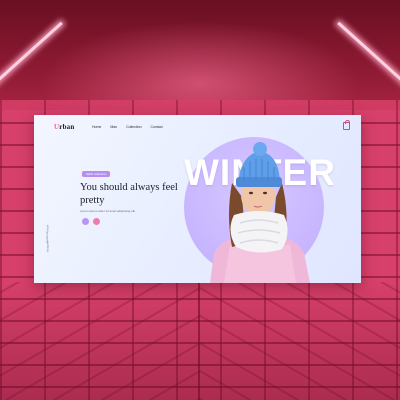  Describe the element at coordinates (260, 212) in the screenshot. I see `model-illustration` at that location.